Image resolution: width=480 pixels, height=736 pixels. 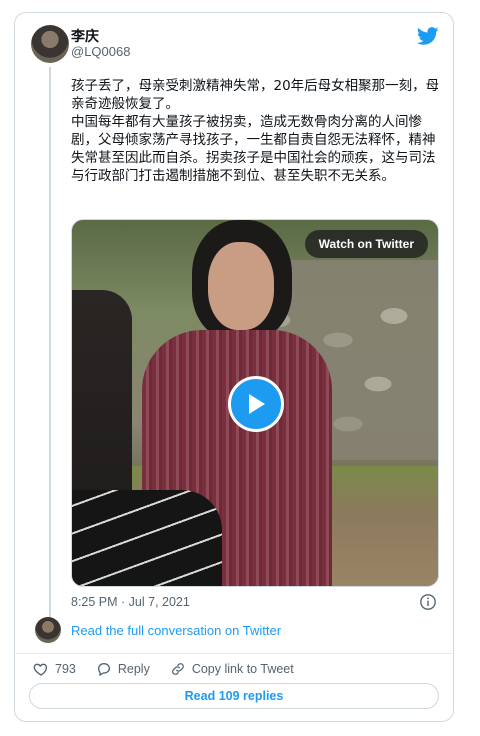 I want to click on reply-label: Reply, so click(x=133, y=669).